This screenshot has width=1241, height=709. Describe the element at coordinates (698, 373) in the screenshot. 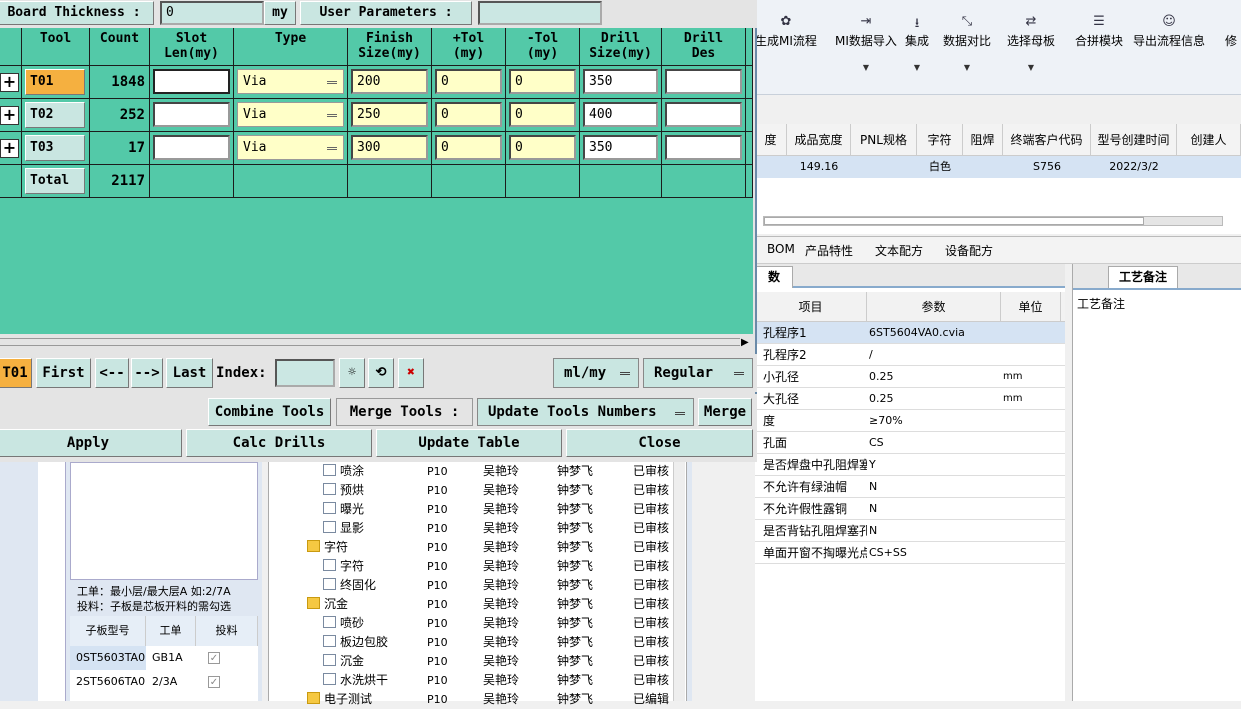

I see `mode-select: Regular` at that location.